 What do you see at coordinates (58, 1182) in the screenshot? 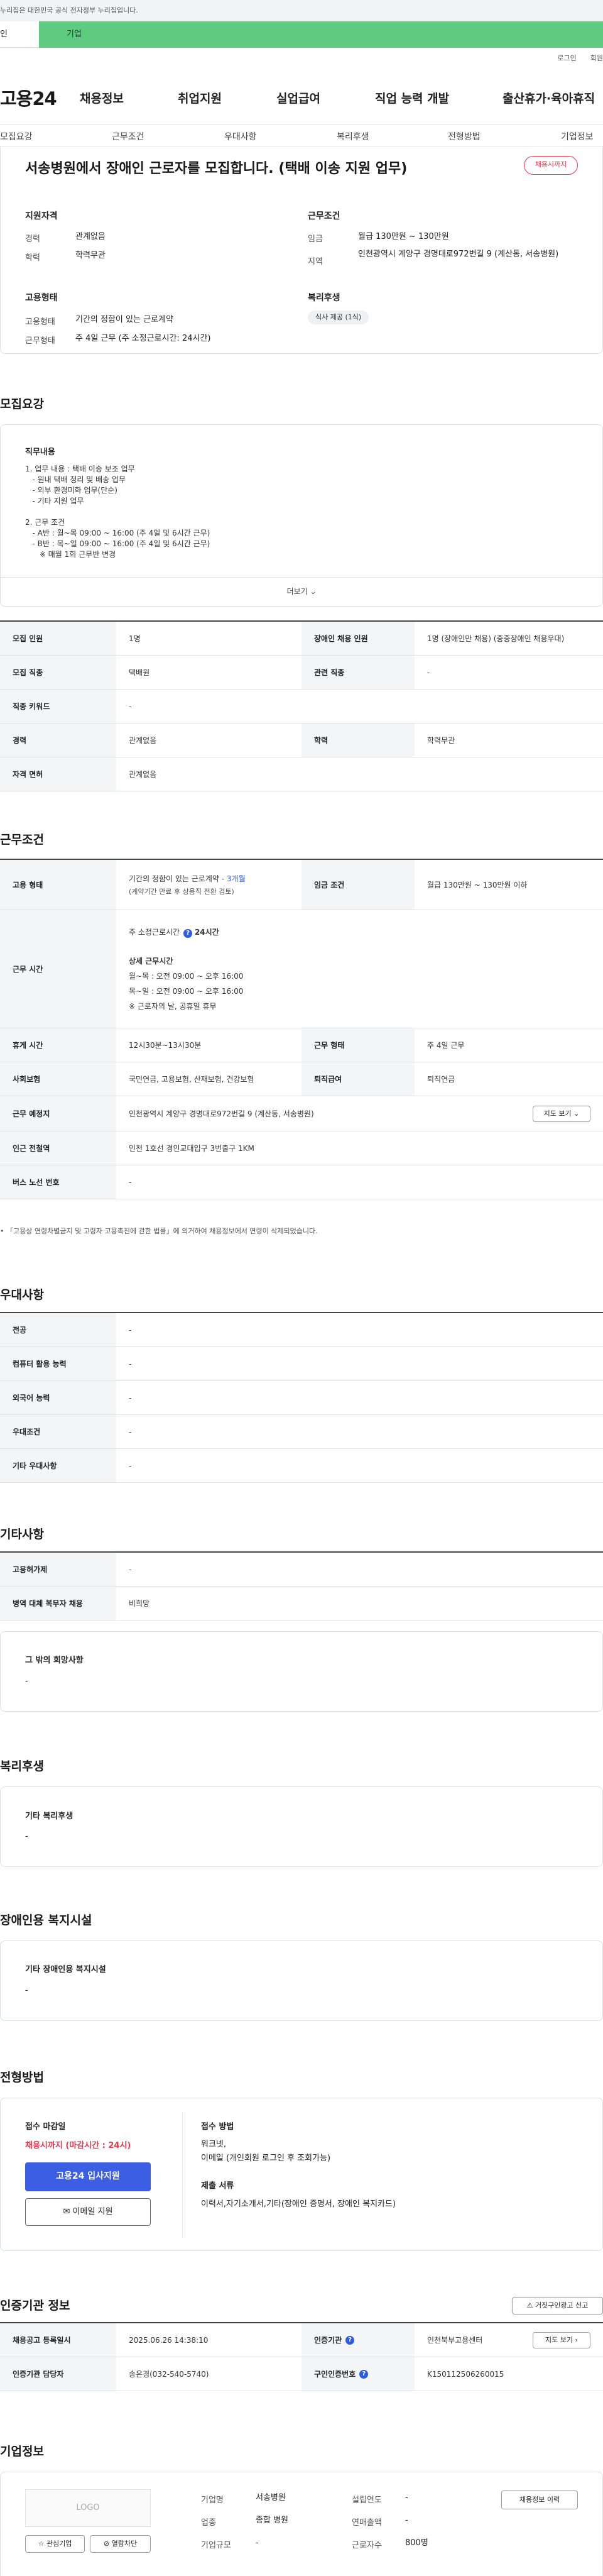
I see `table-header: 버스 노선 번호` at bounding box center [58, 1182].